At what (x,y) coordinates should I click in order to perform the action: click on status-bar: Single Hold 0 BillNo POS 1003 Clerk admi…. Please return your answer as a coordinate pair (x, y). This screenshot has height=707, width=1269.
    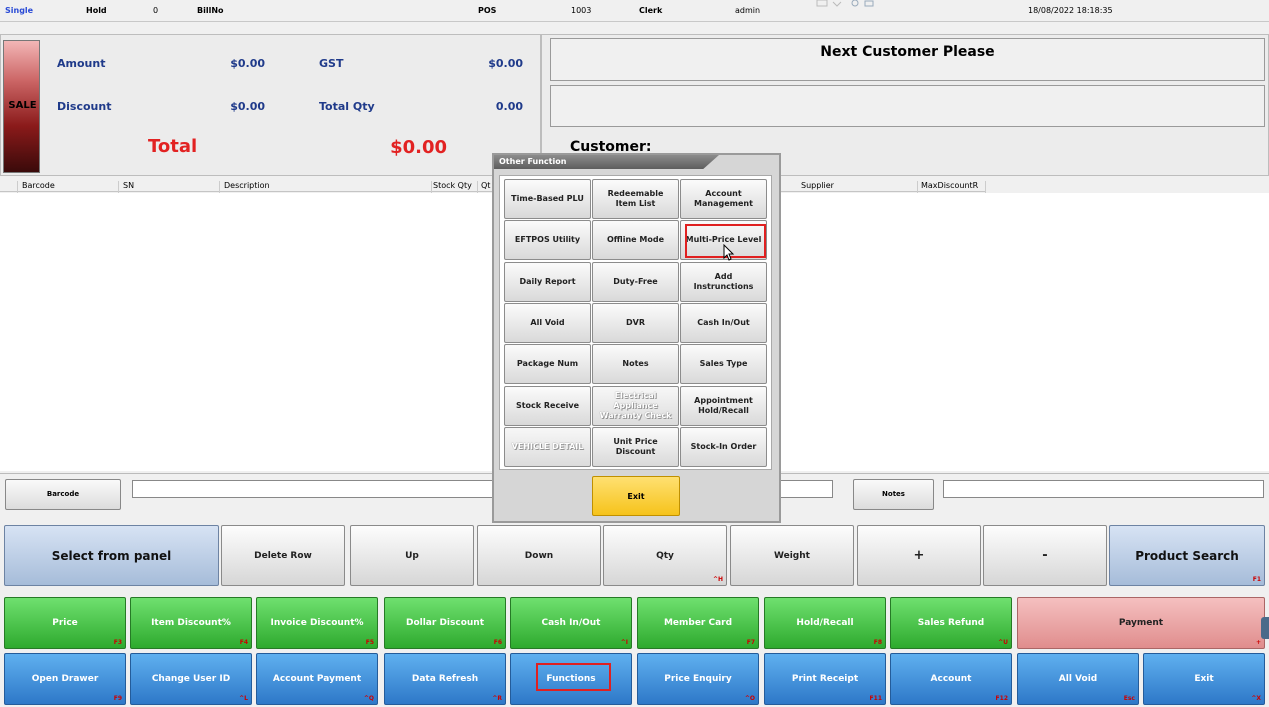
    Looking at the image, I should click on (634, 11).